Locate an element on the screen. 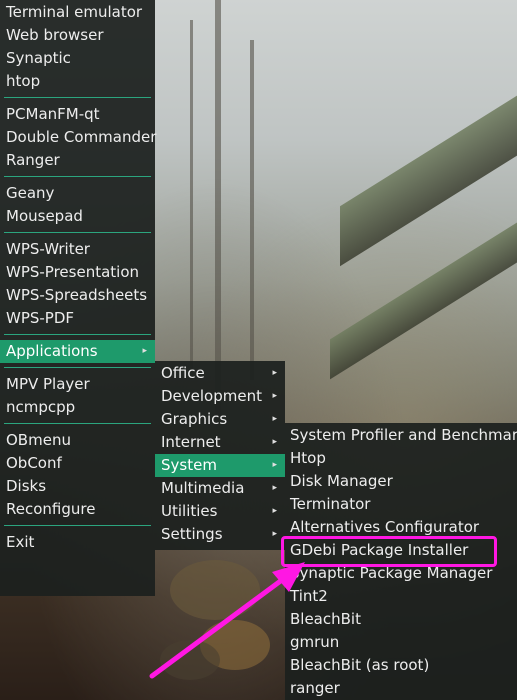 The width and height of the screenshot is (517, 700). menu-item-terminal-emulator: Terminal emulator is located at coordinates (77, 12).